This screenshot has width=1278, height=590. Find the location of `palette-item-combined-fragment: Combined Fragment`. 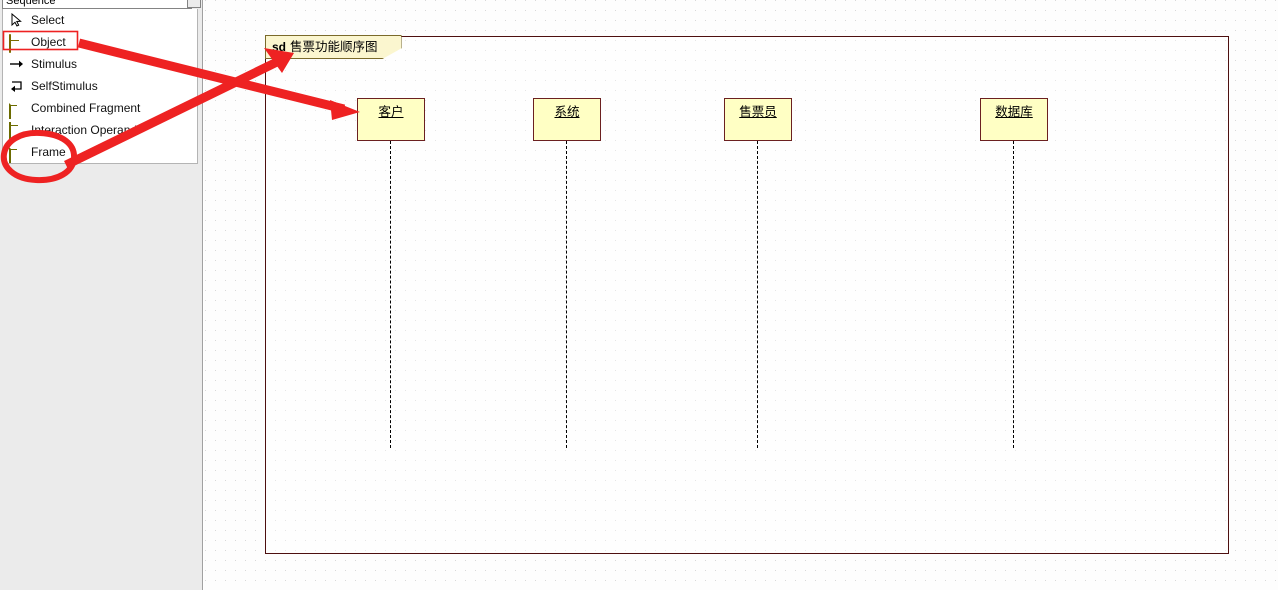

palette-item-combined-fragment: Combined Fragment is located at coordinates (100, 108).